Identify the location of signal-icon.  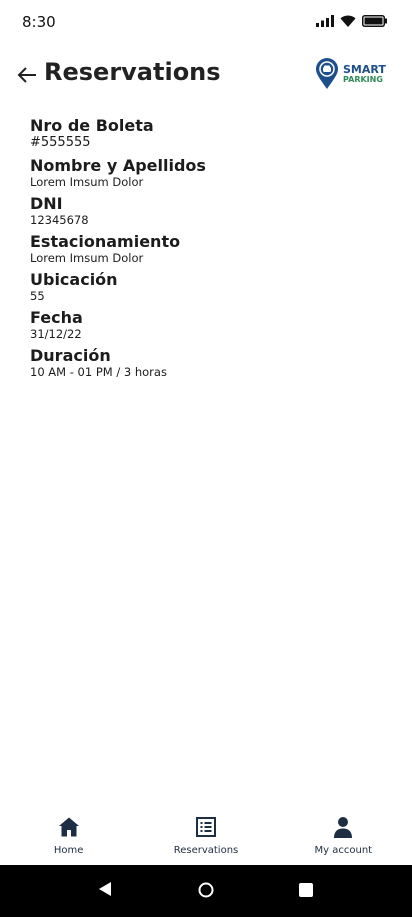
(325, 21).